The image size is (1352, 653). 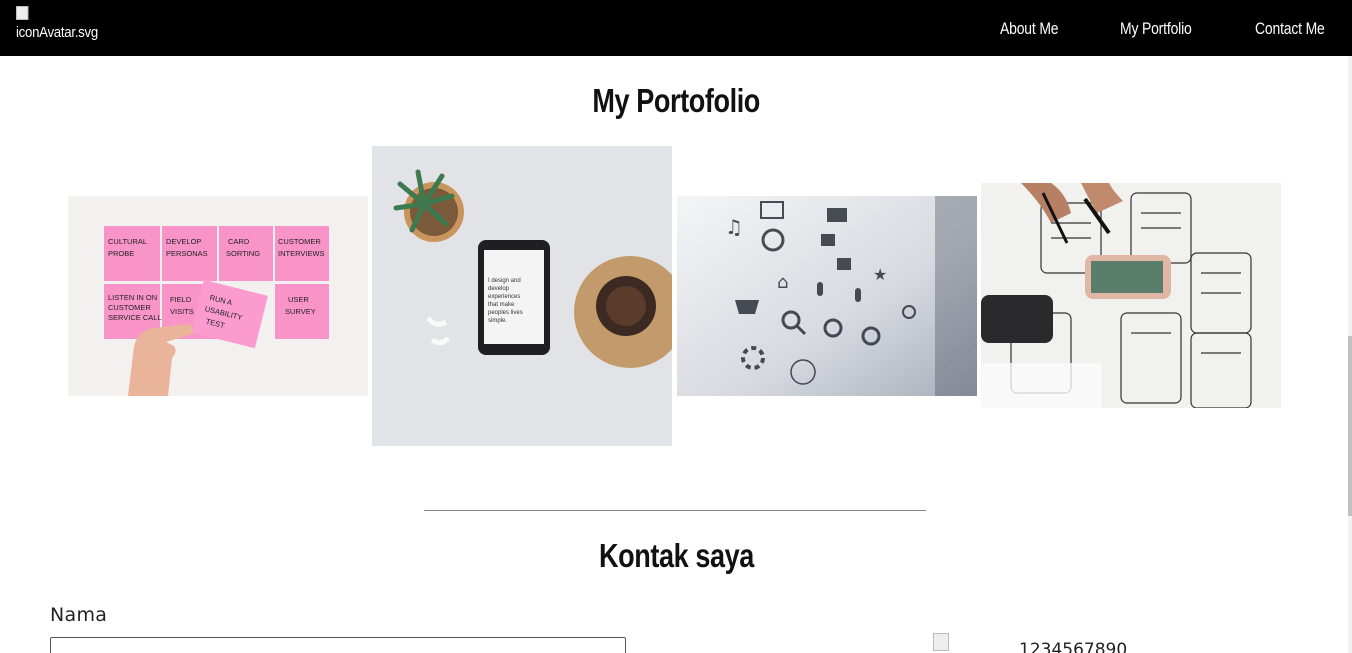 I want to click on svg-text: VISITS, so click(x=182, y=311).